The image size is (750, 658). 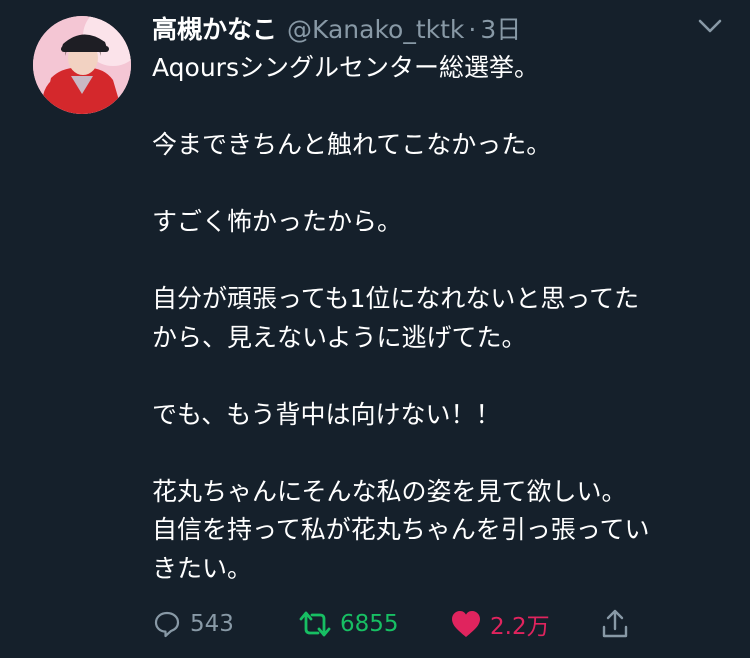 I want to click on chevron-down-icon, so click(x=710, y=26).